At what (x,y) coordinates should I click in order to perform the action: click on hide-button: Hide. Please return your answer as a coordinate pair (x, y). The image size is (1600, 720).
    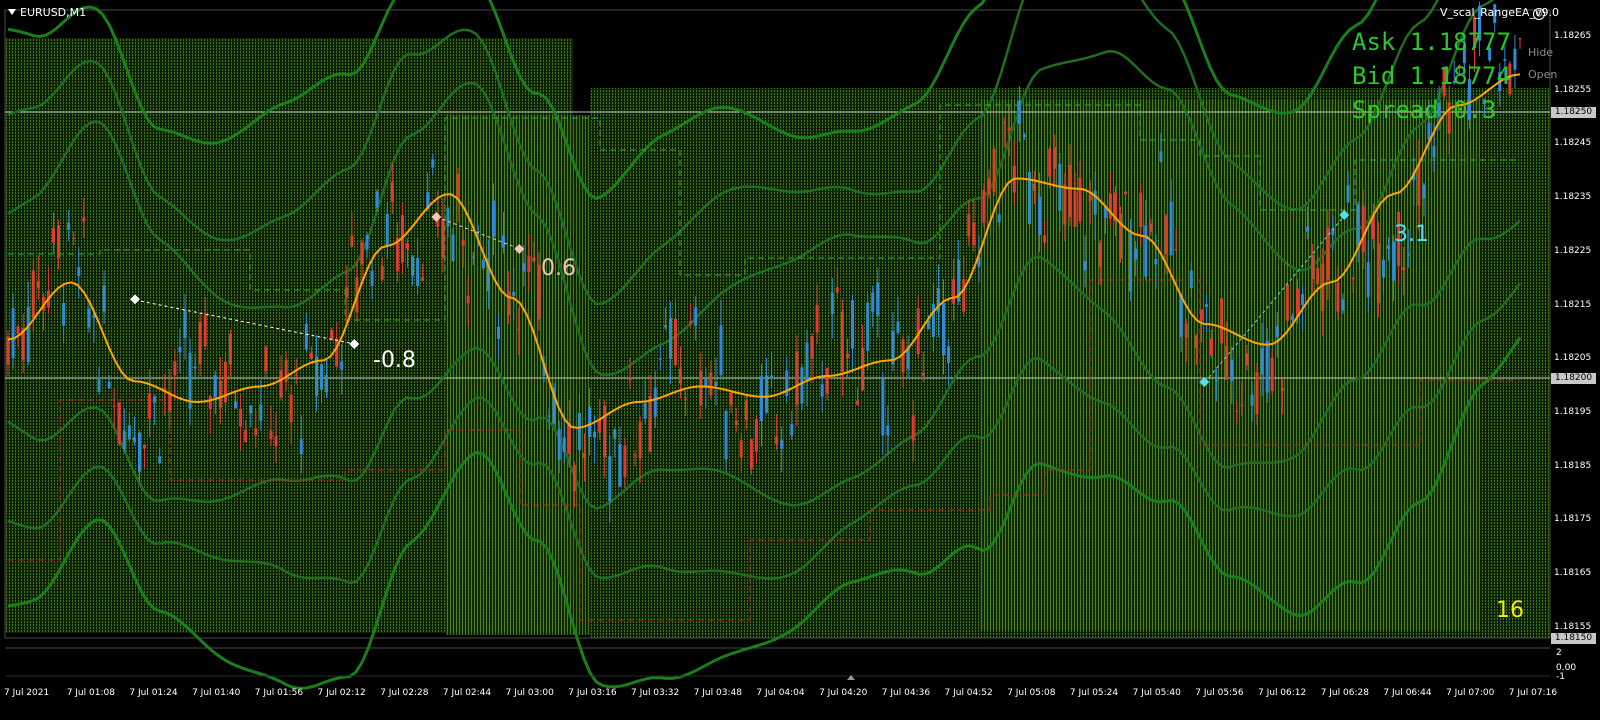
    Looking at the image, I should click on (1540, 52).